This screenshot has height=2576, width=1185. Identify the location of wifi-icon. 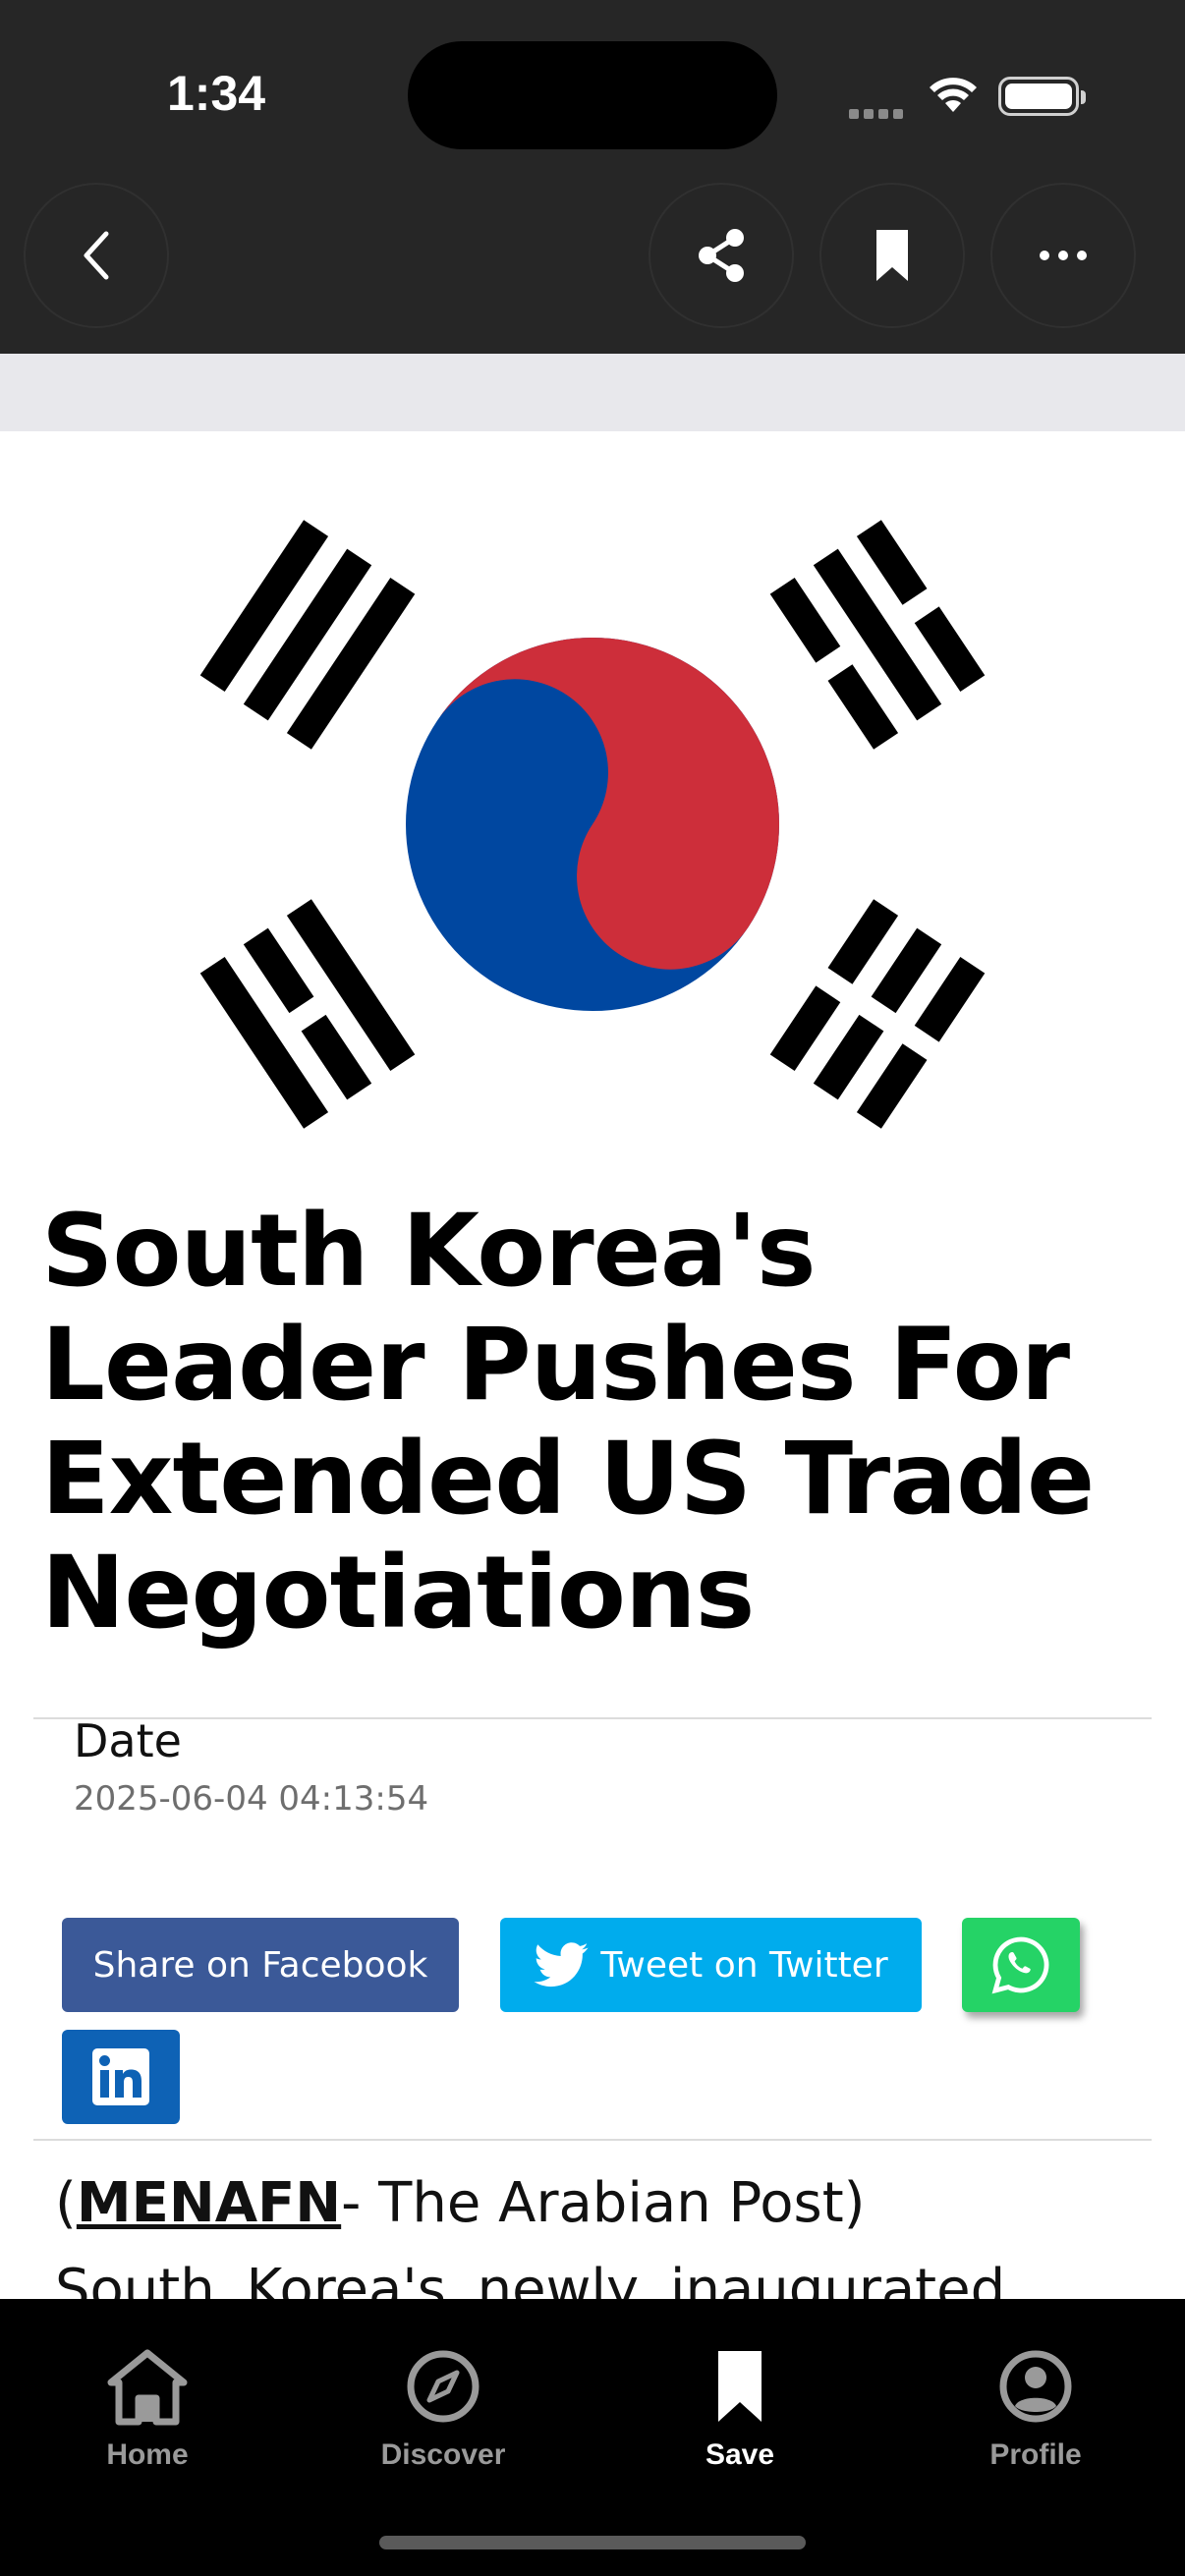
(954, 96).